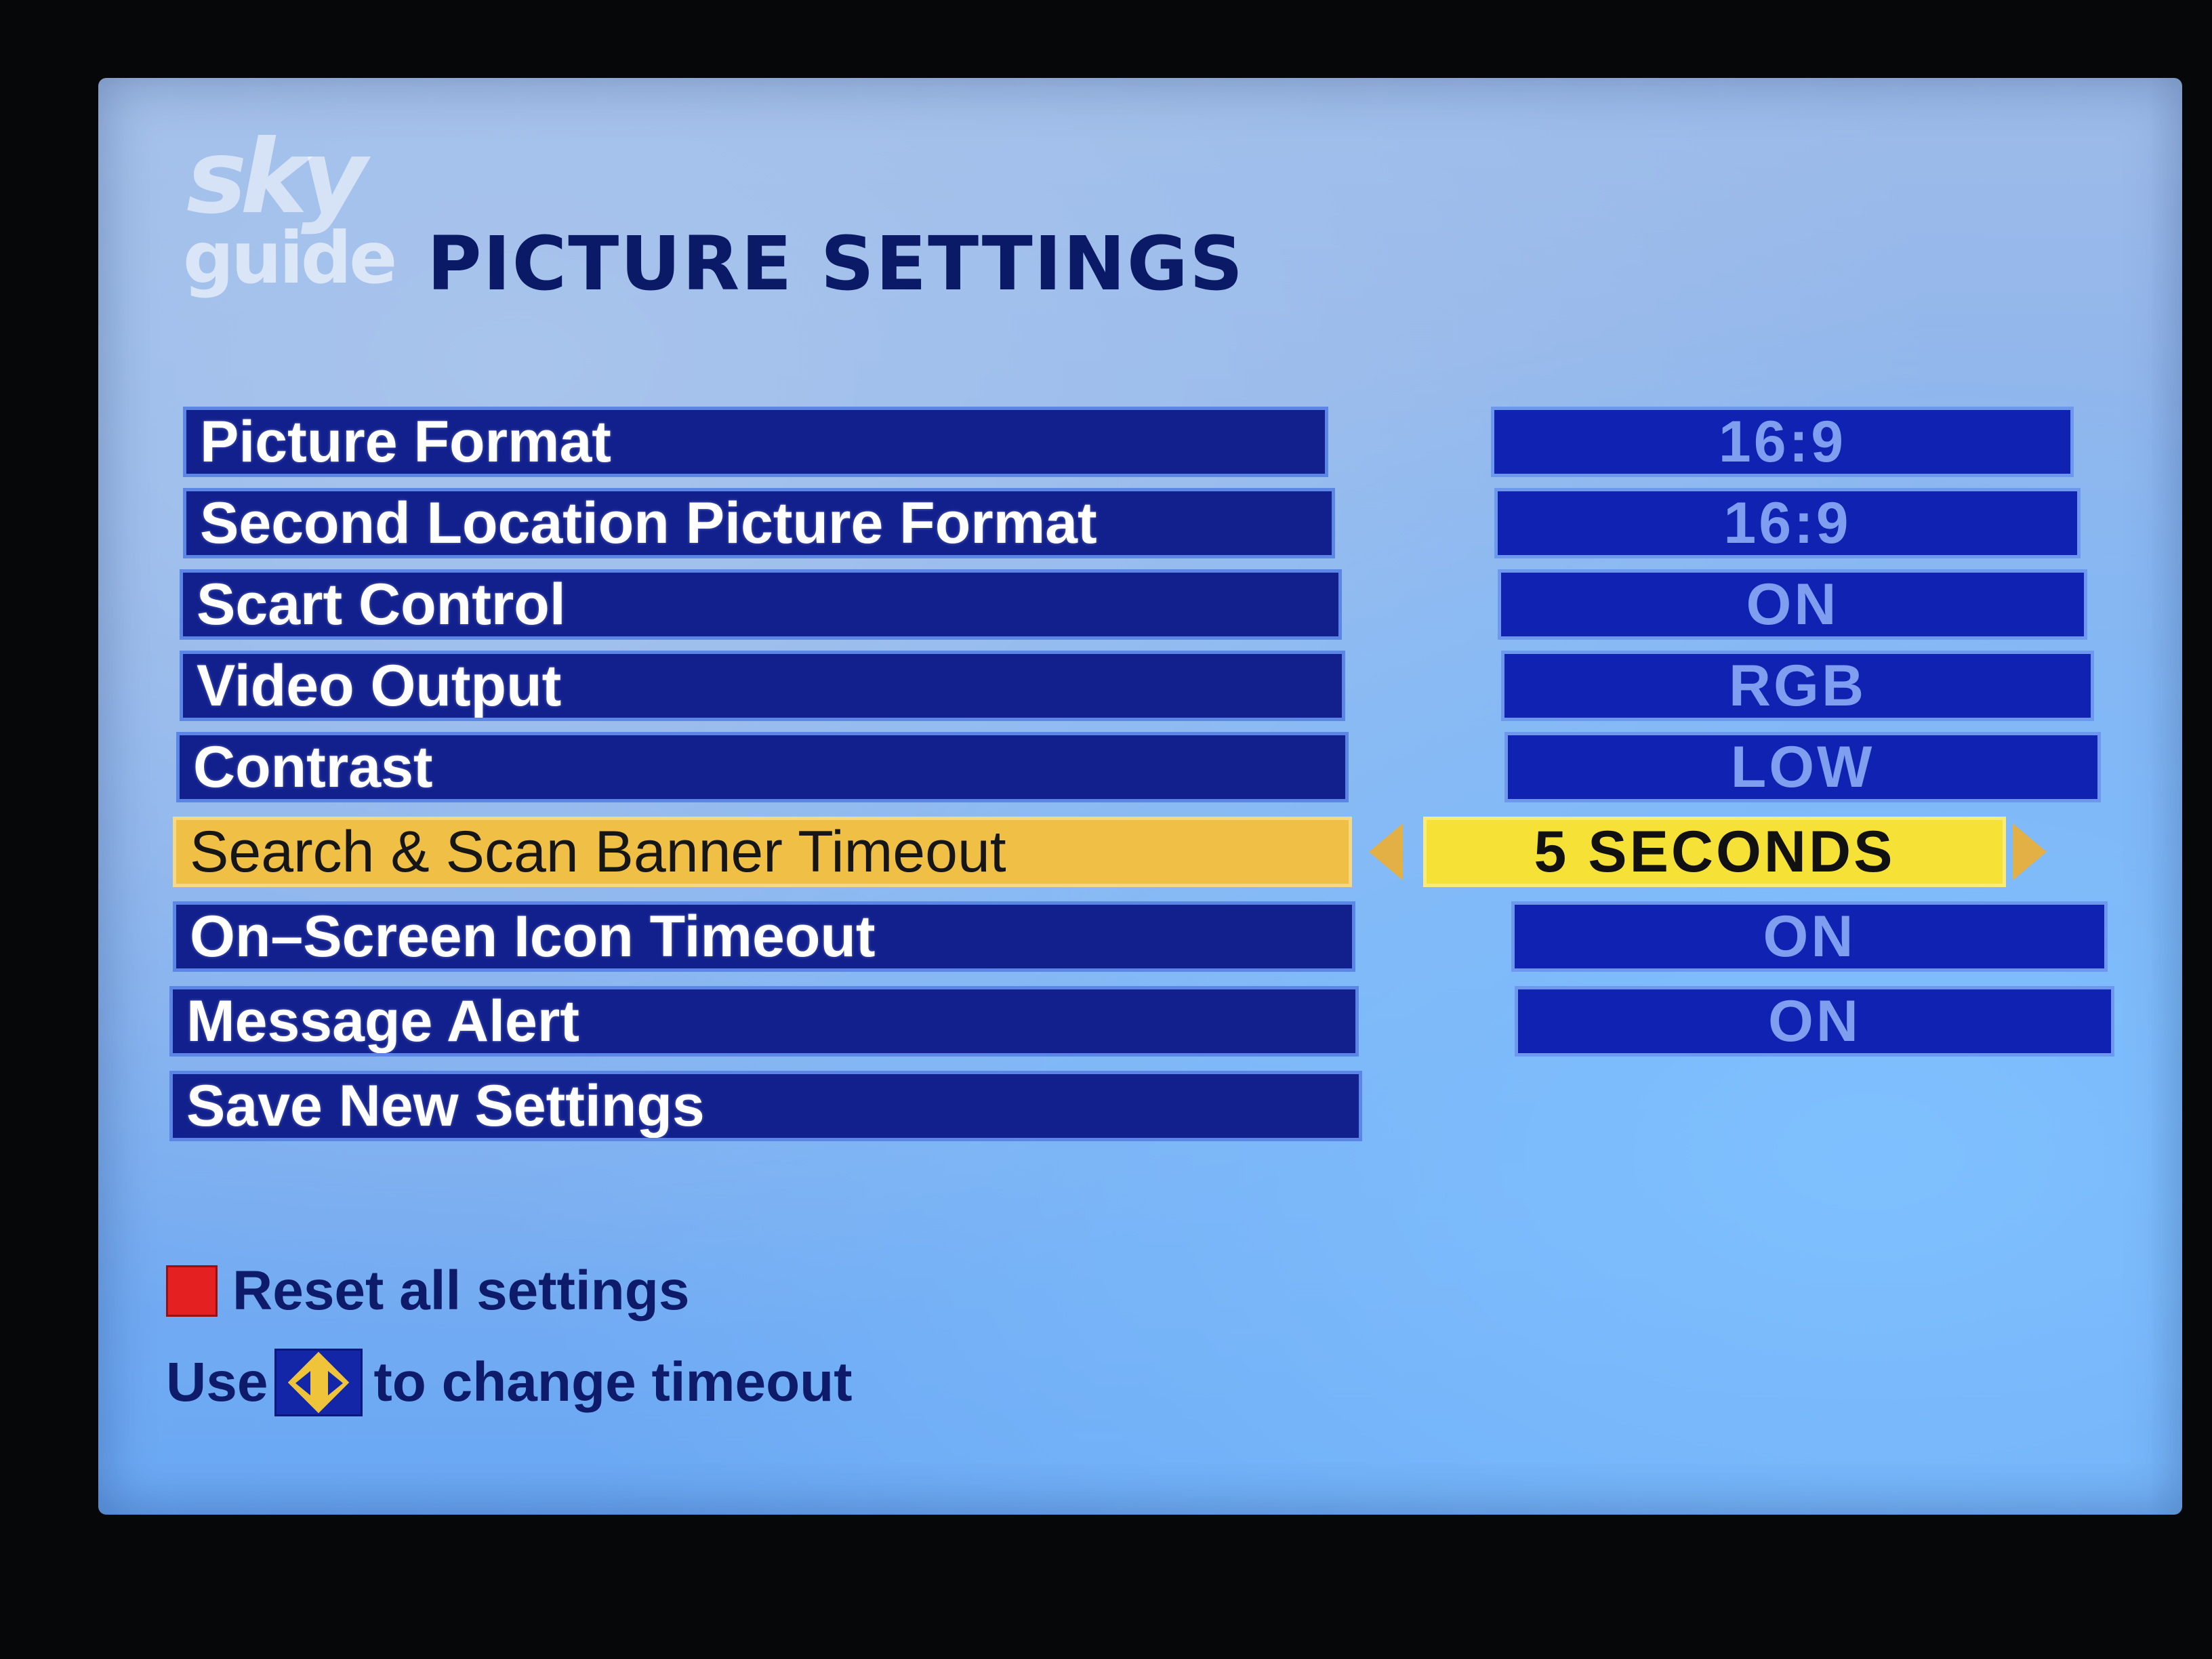 The image size is (2212, 1659). I want to click on setting-label: Scart Control, so click(761, 604).